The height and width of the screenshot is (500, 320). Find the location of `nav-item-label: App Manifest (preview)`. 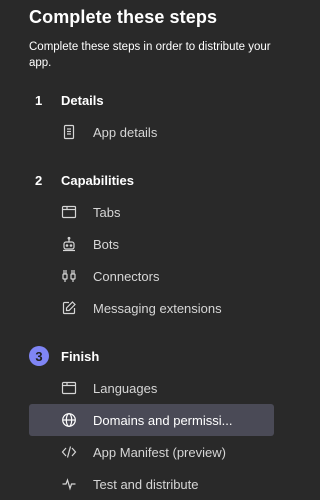

nav-item-label: App Manifest (preview) is located at coordinates (159, 452).